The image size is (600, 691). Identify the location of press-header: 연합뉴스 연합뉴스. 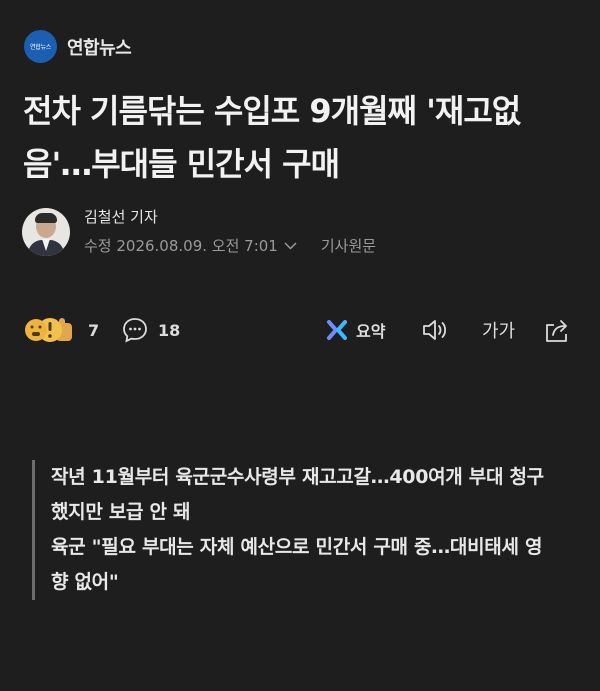
(78, 46).